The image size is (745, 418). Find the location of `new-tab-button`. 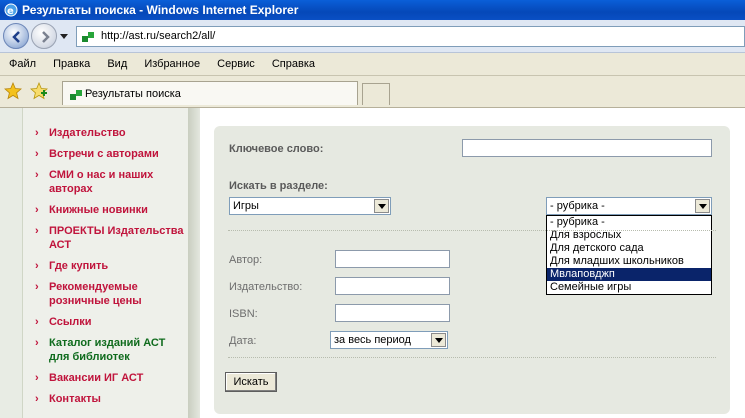

new-tab-button is located at coordinates (376, 94).